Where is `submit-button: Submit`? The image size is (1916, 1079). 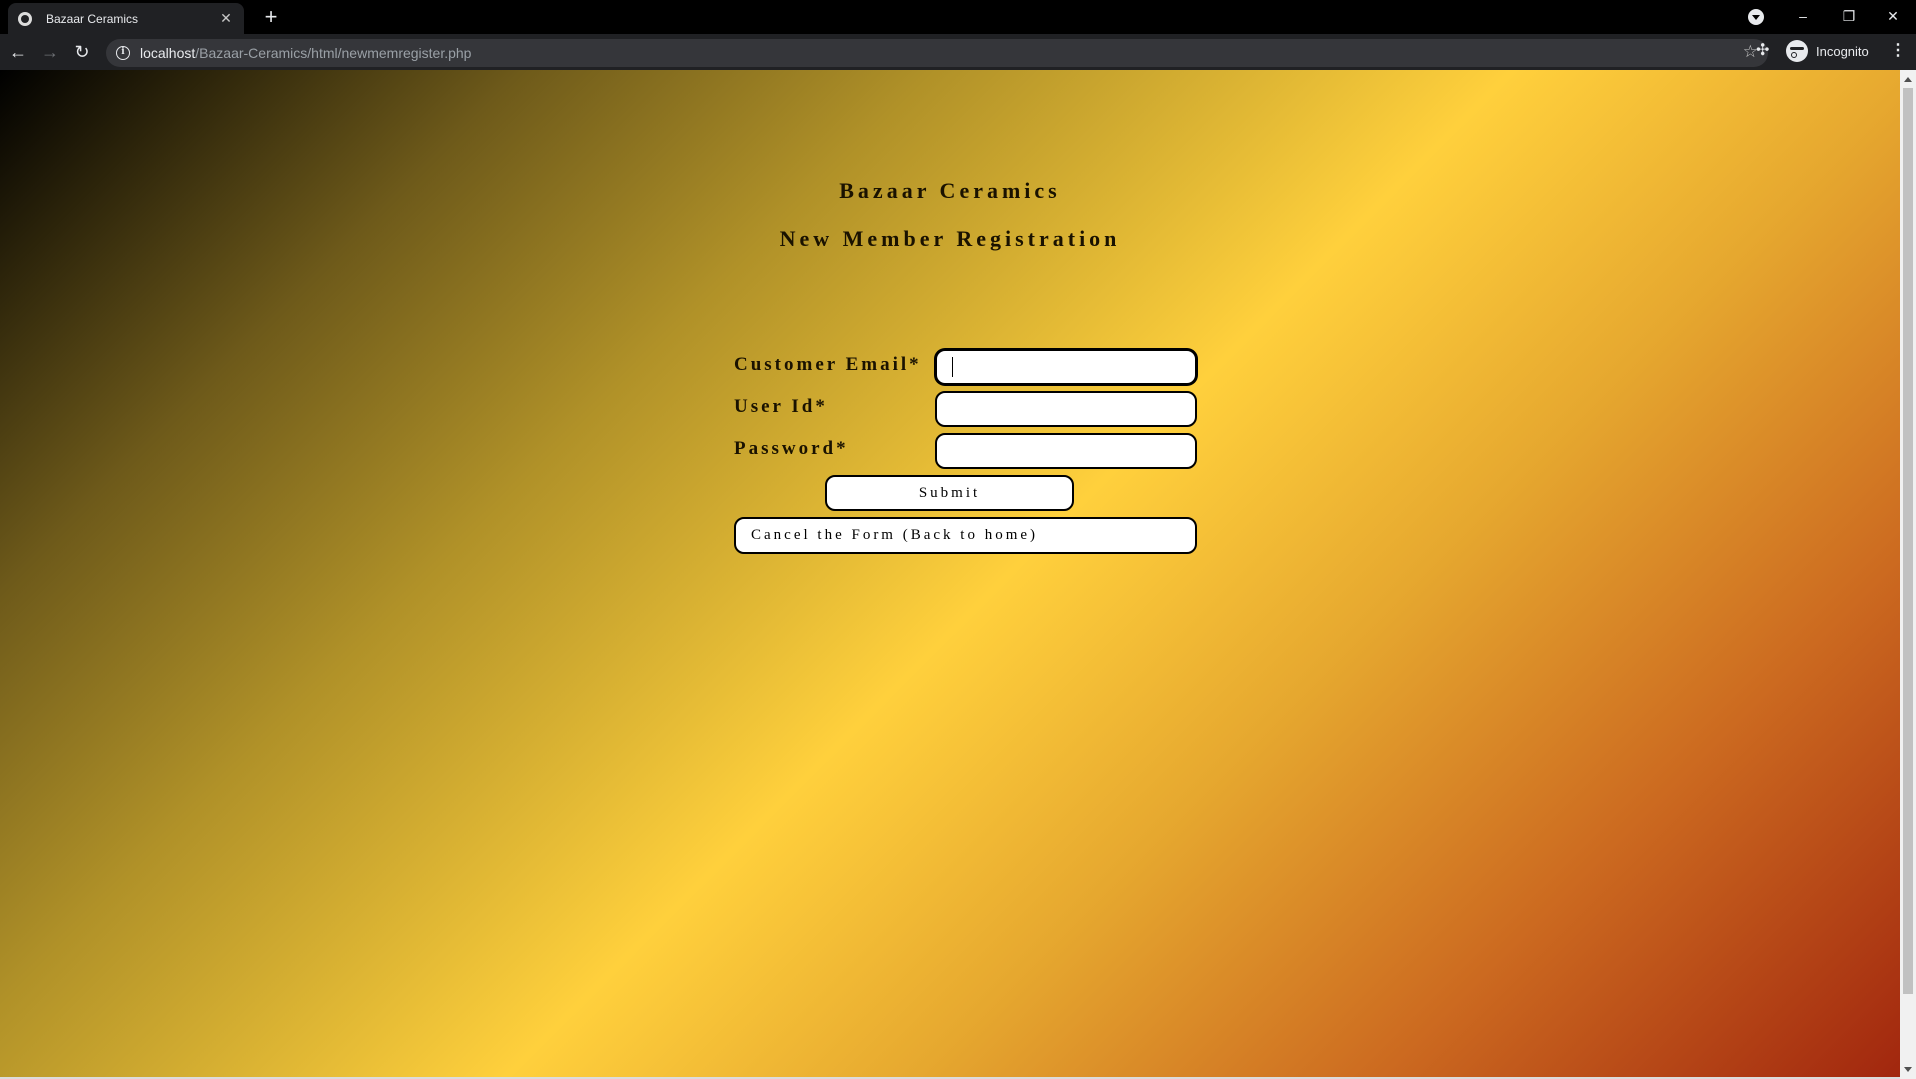
submit-button: Submit is located at coordinates (949, 493).